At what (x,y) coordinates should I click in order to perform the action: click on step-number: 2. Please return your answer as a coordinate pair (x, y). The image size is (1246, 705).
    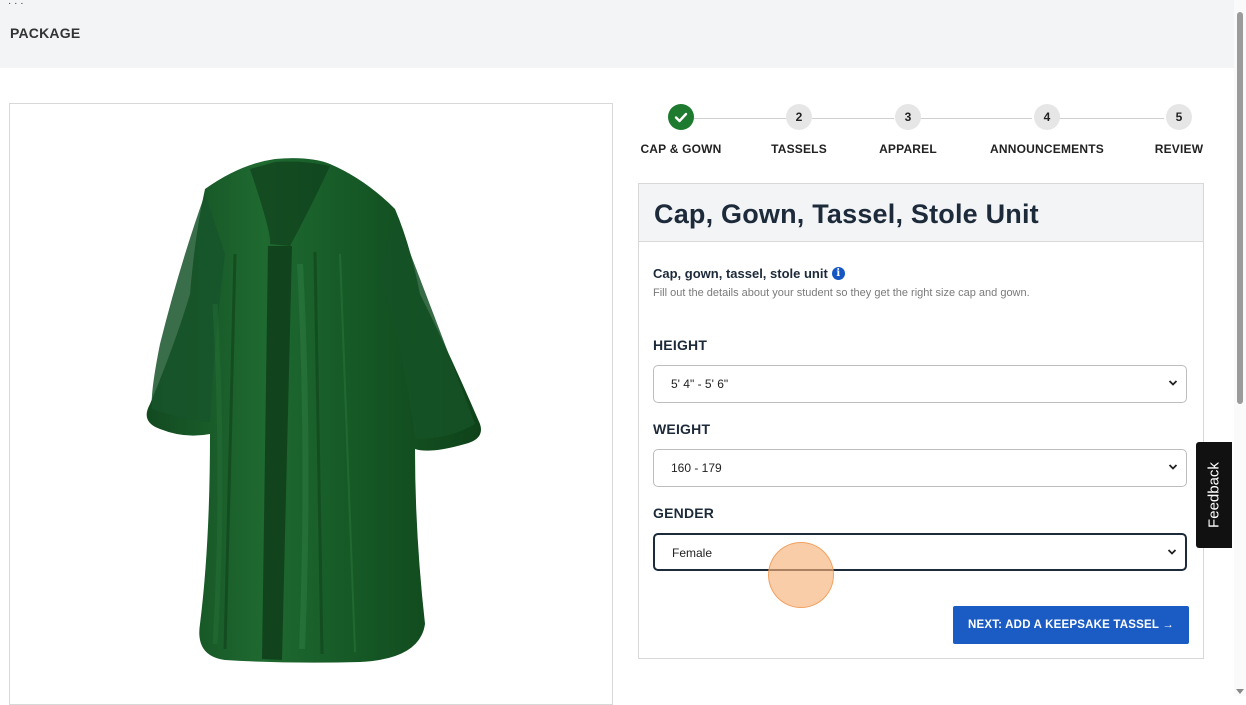
    Looking at the image, I should click on (799, 117).